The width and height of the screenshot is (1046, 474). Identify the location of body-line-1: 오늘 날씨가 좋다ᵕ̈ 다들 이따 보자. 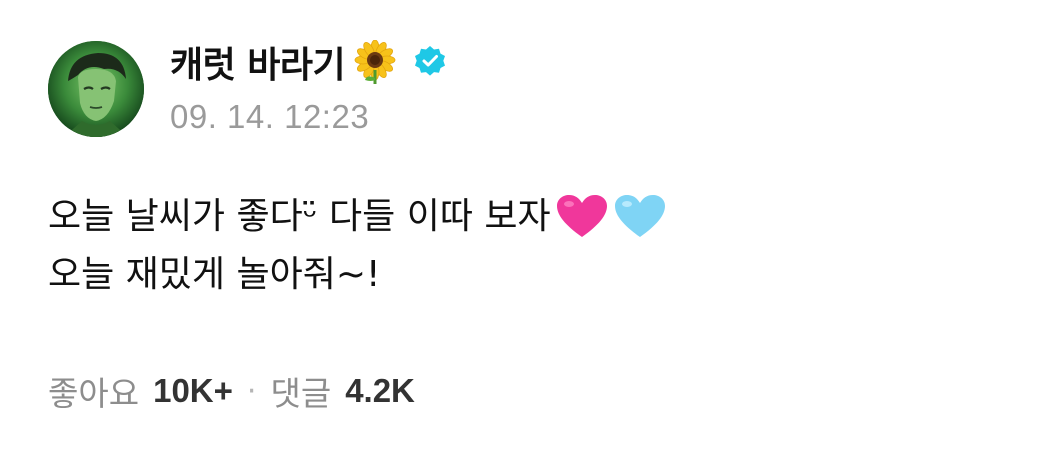
(357, 217).